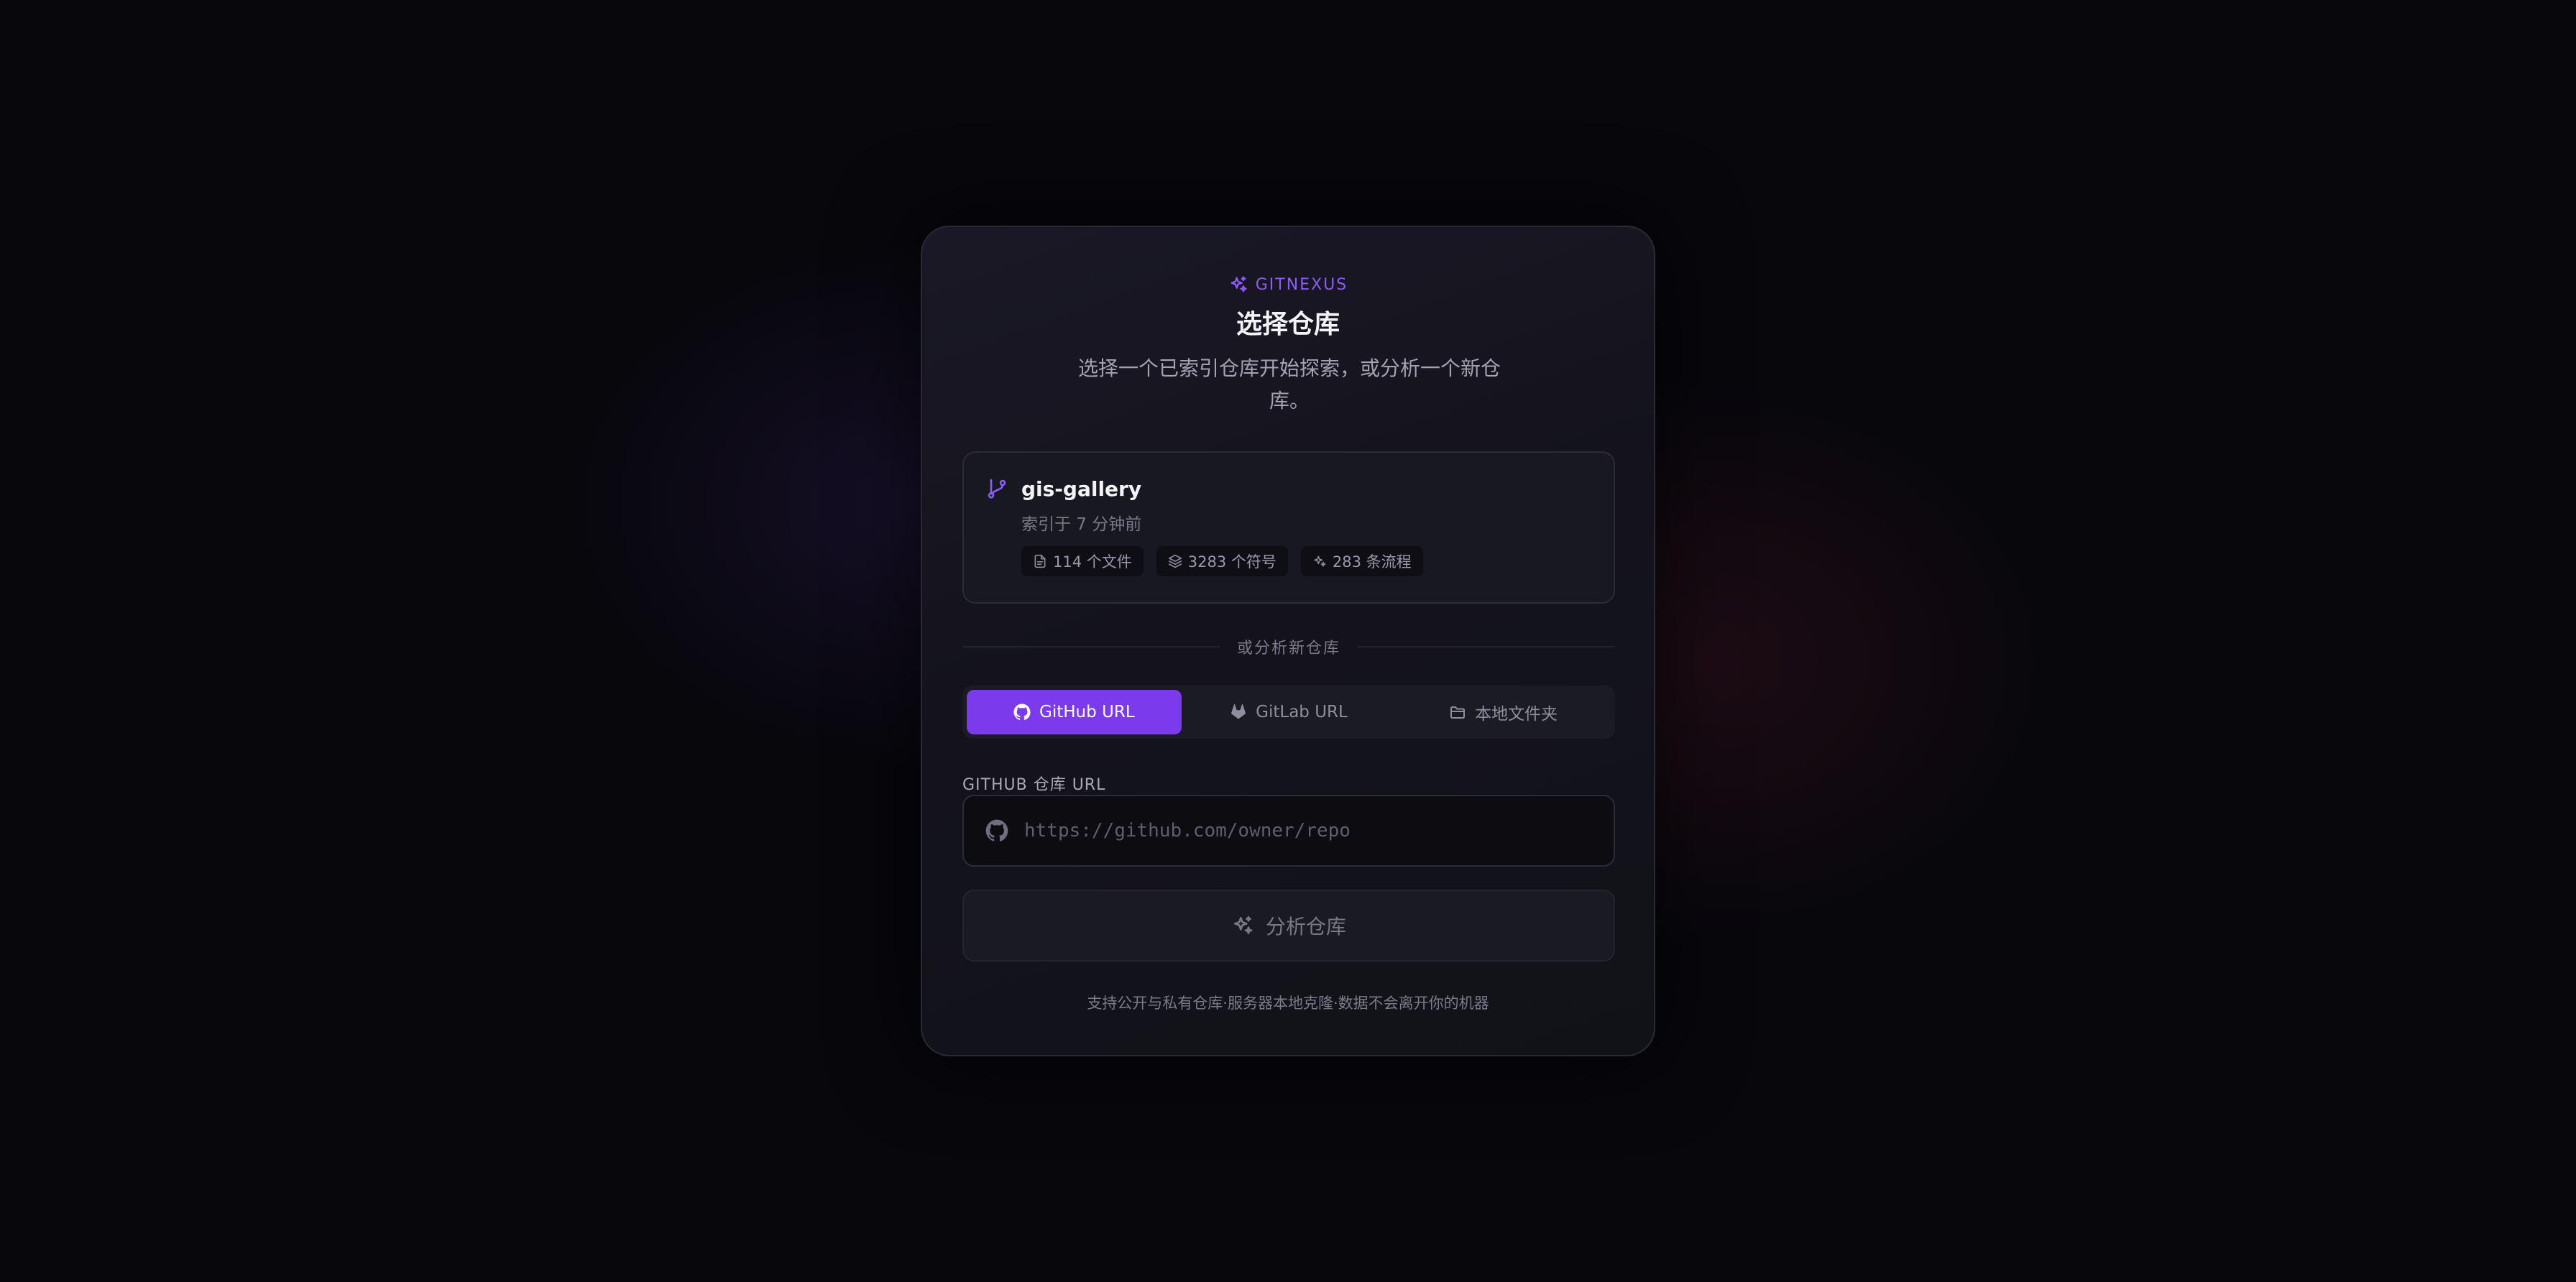 Image resolution: width=2576 pixels, height=1282 pixels. I want to click on repo-url-field, so click(1288, 831).